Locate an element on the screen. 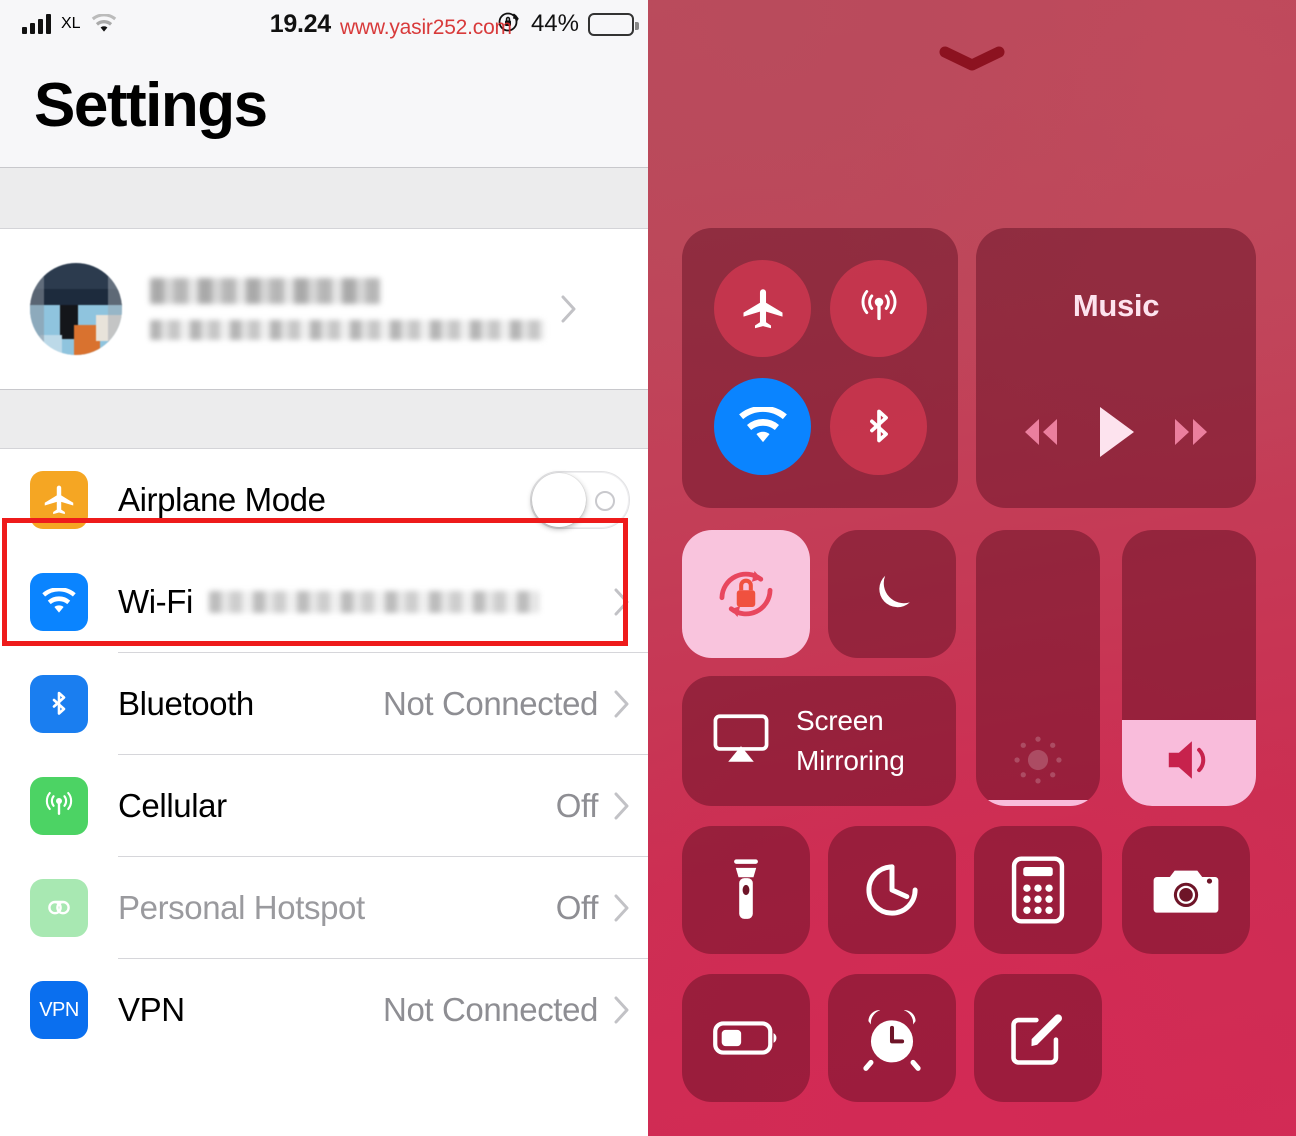  rotation-lock-toggle is located at coordinates (746, 594).